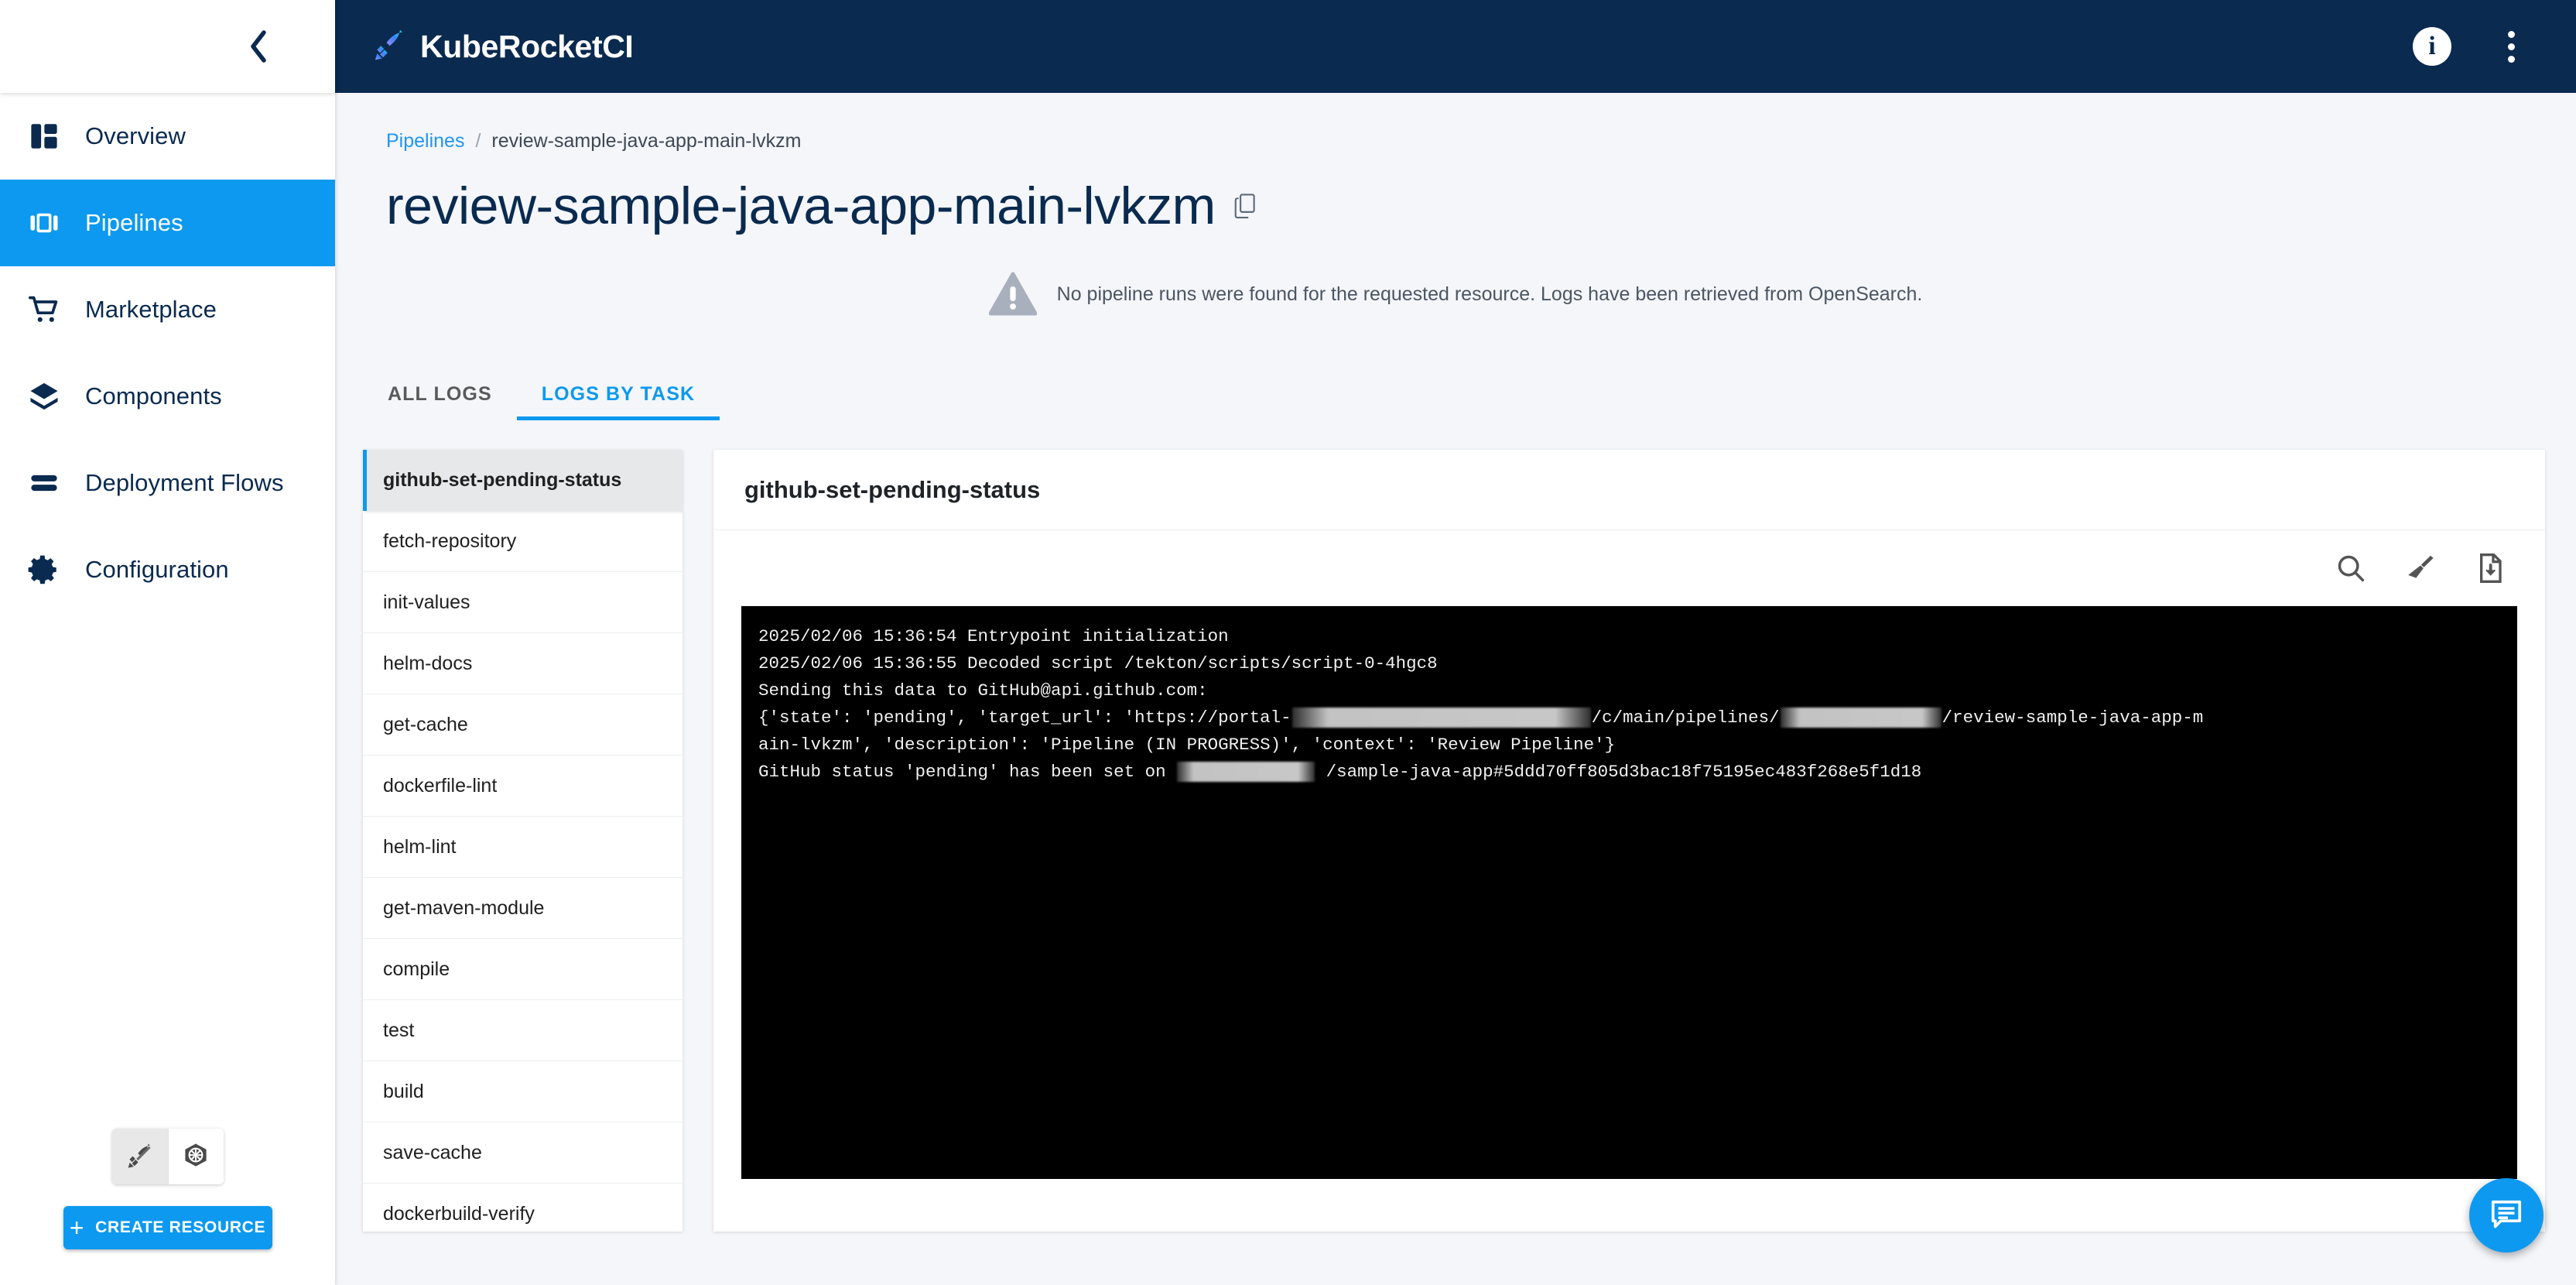  I want to click on info-circle-icon: i, so click(2432, 46).